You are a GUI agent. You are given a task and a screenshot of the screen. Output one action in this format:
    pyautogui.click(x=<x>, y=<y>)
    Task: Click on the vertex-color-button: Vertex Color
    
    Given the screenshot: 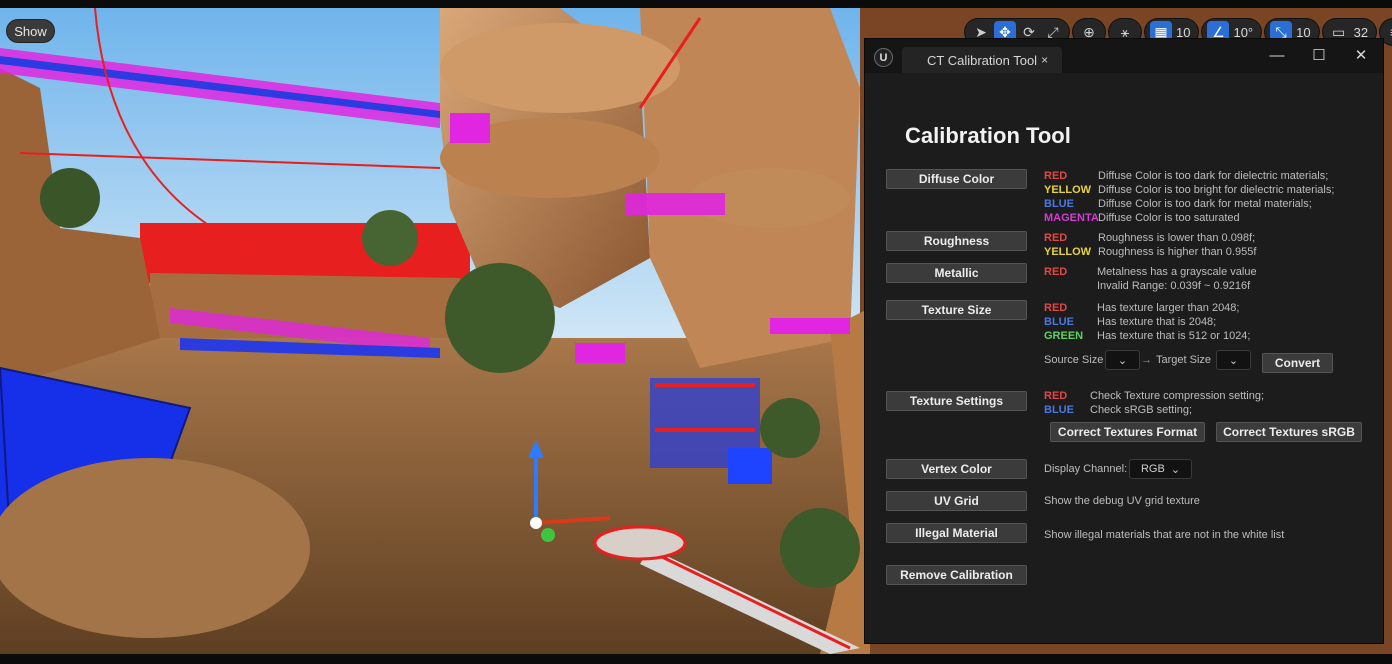 What is the action you would take?
    pyautogui.click(x=956, y=469)
    